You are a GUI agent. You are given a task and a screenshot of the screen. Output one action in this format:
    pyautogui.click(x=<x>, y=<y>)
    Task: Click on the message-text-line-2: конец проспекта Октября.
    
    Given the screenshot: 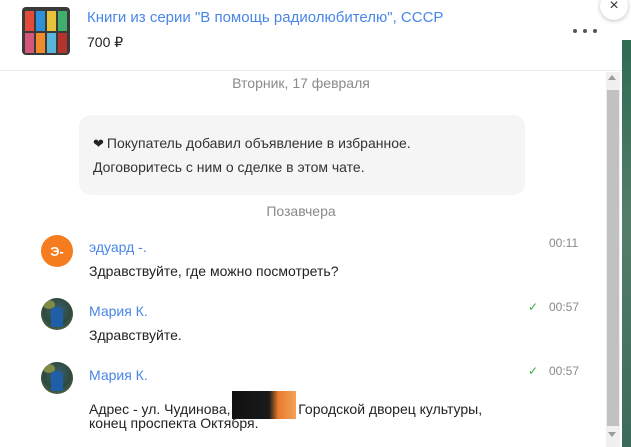 What is the action you would take?
    pyautogui.click(x=174, y=423)
    